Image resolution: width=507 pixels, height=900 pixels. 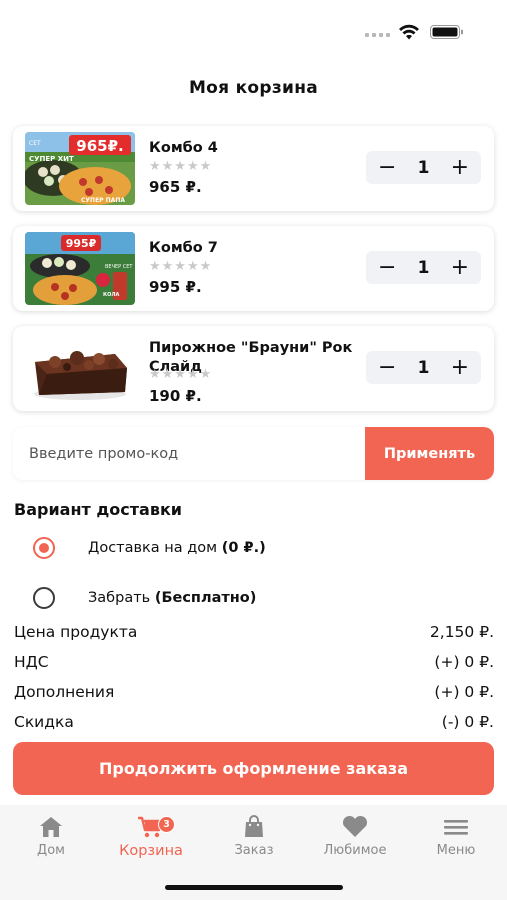 What do you see at coordinates (119, 598) in the screenshot?
I see `delivery-option-name: Забрать` at bounding box center [119, 598].